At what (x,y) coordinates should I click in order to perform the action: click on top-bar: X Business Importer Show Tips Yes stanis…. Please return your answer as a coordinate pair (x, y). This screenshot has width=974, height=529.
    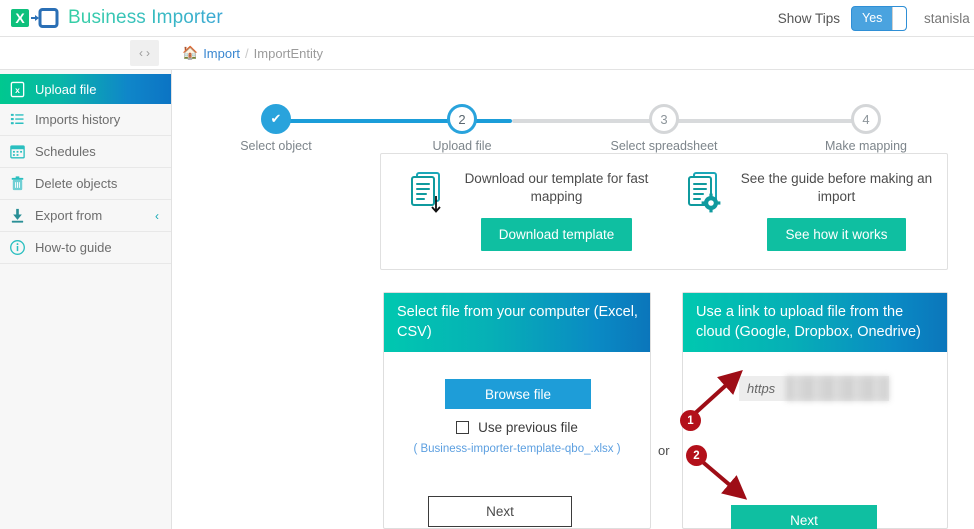
    Looking at the image, I should click on (487, 18).